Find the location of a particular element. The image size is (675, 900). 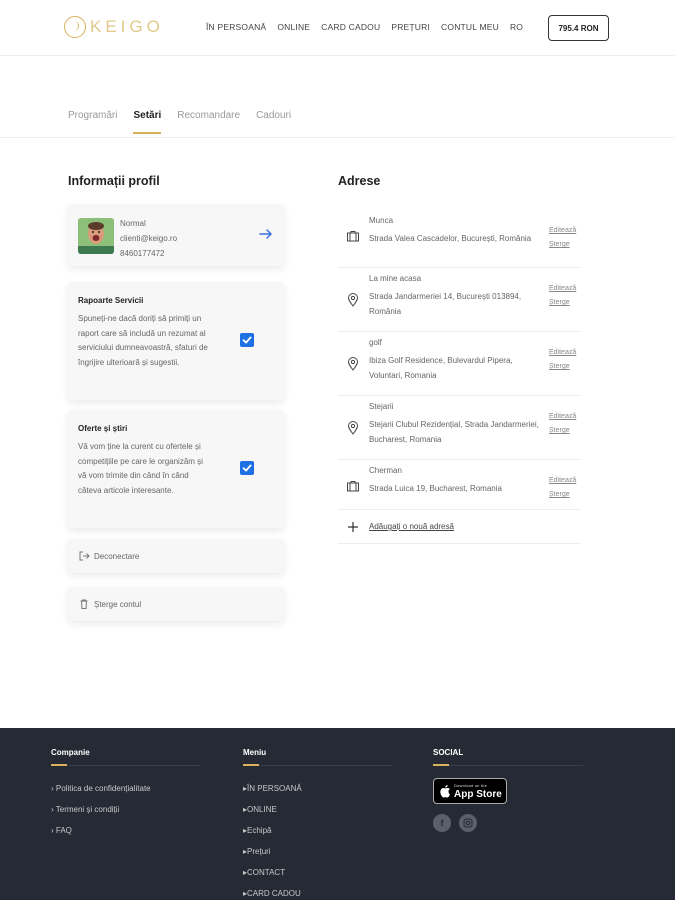

apple-icon is located at coordinates (445, 791).